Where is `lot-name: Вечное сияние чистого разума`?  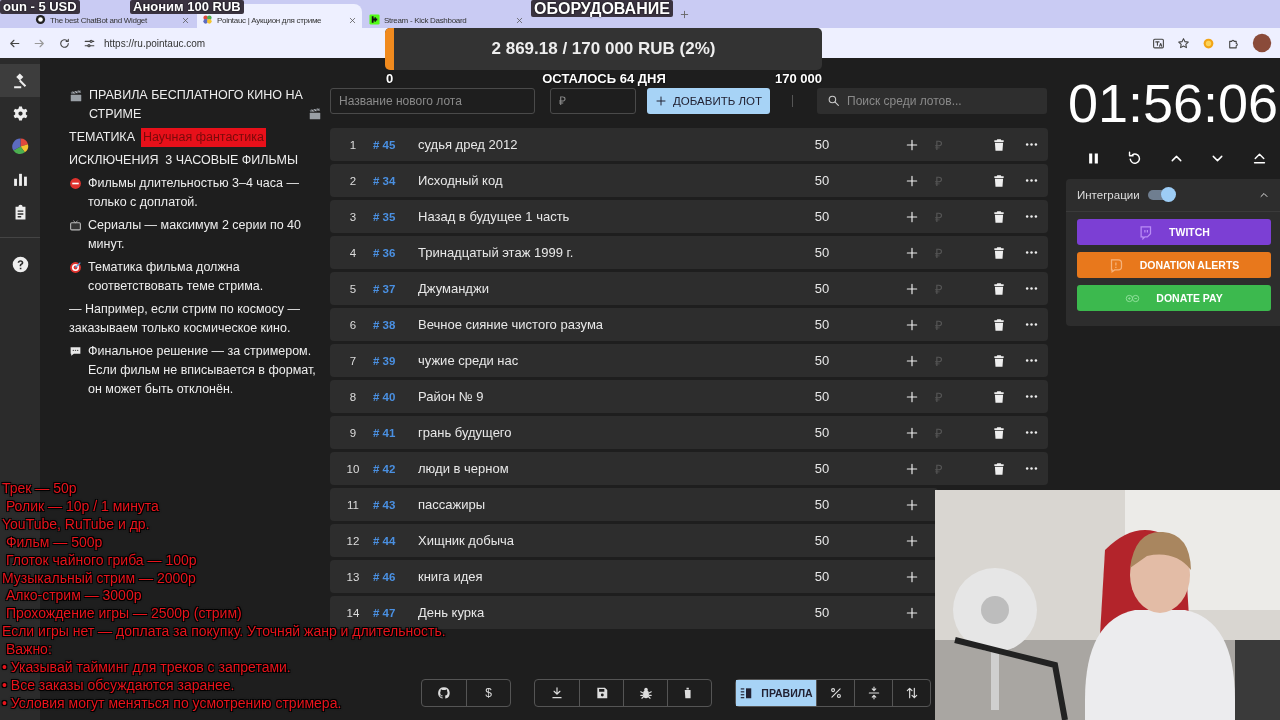 lot-name: Вечное сияние чистого разума is located at coordinates (511, 324).